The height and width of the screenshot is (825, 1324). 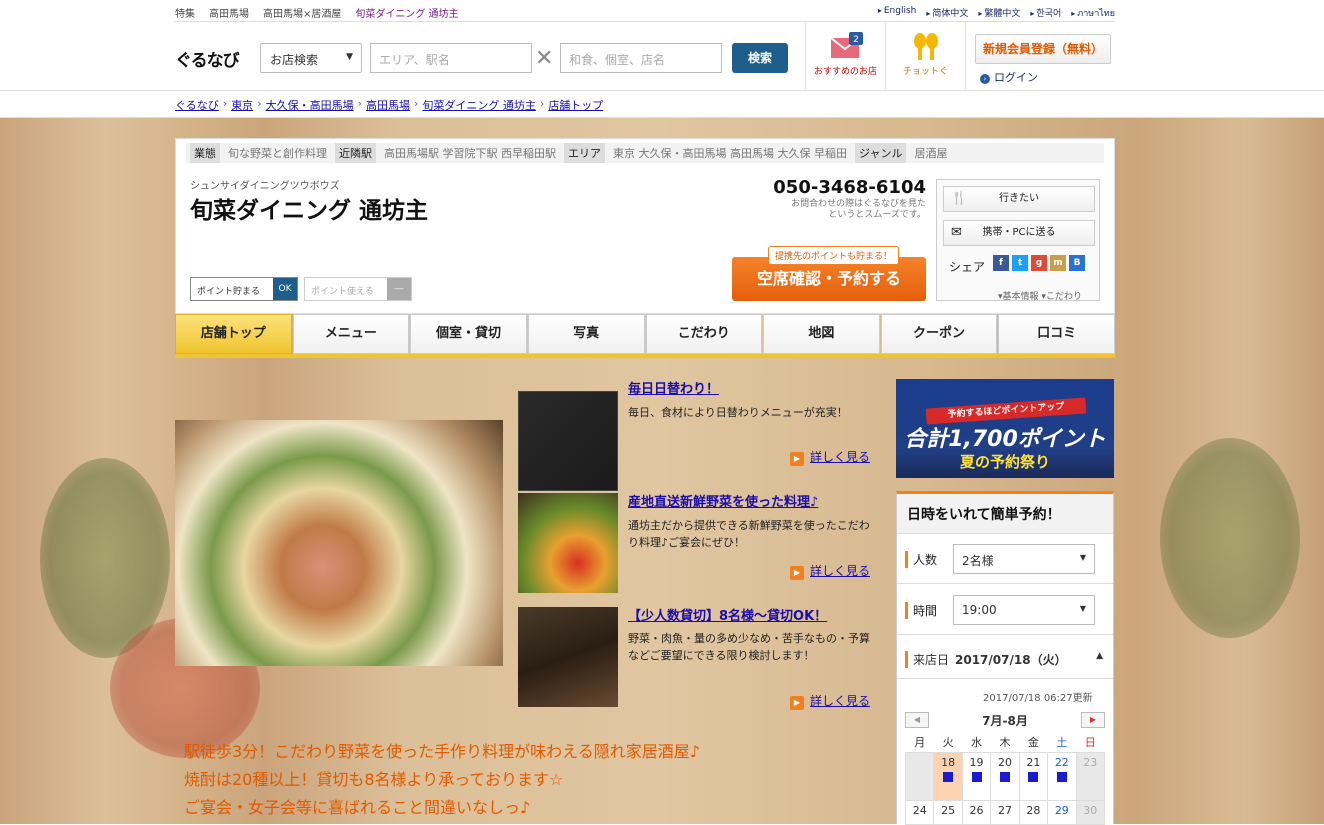 What do you see at coordinates (349, 57) in the screenshot?
I see `chevron-down-icon: ▼` at bounding box center [349, 57].